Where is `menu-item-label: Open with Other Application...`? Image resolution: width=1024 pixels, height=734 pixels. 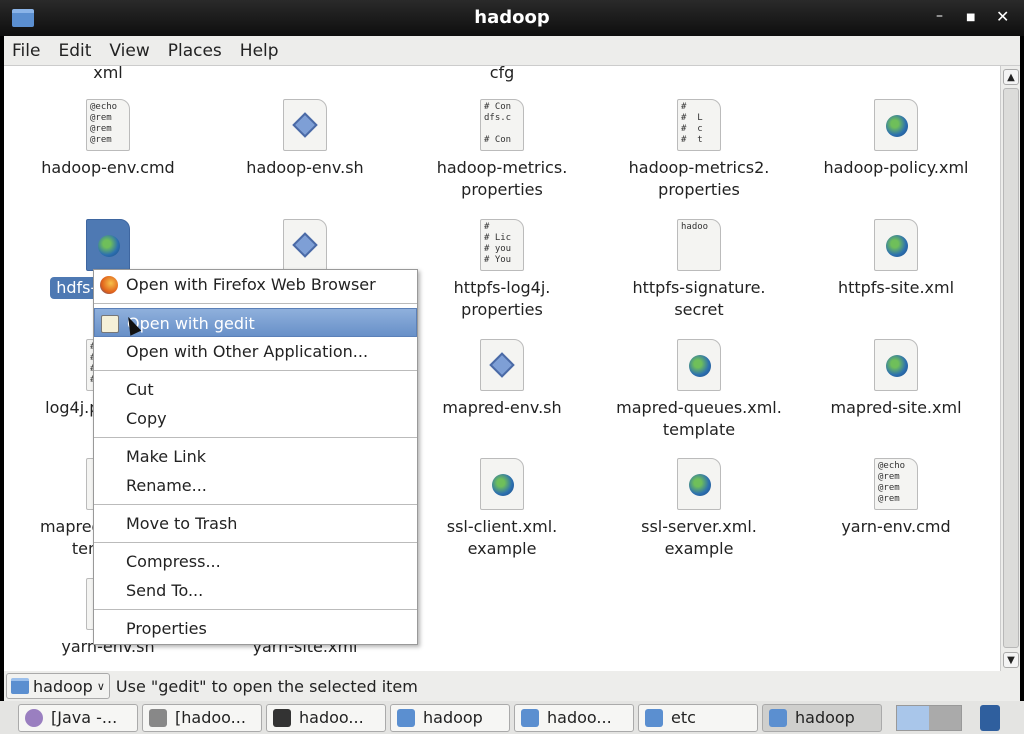 menu-item-label: Open with Other Application... is located at coordinates (247, 351).